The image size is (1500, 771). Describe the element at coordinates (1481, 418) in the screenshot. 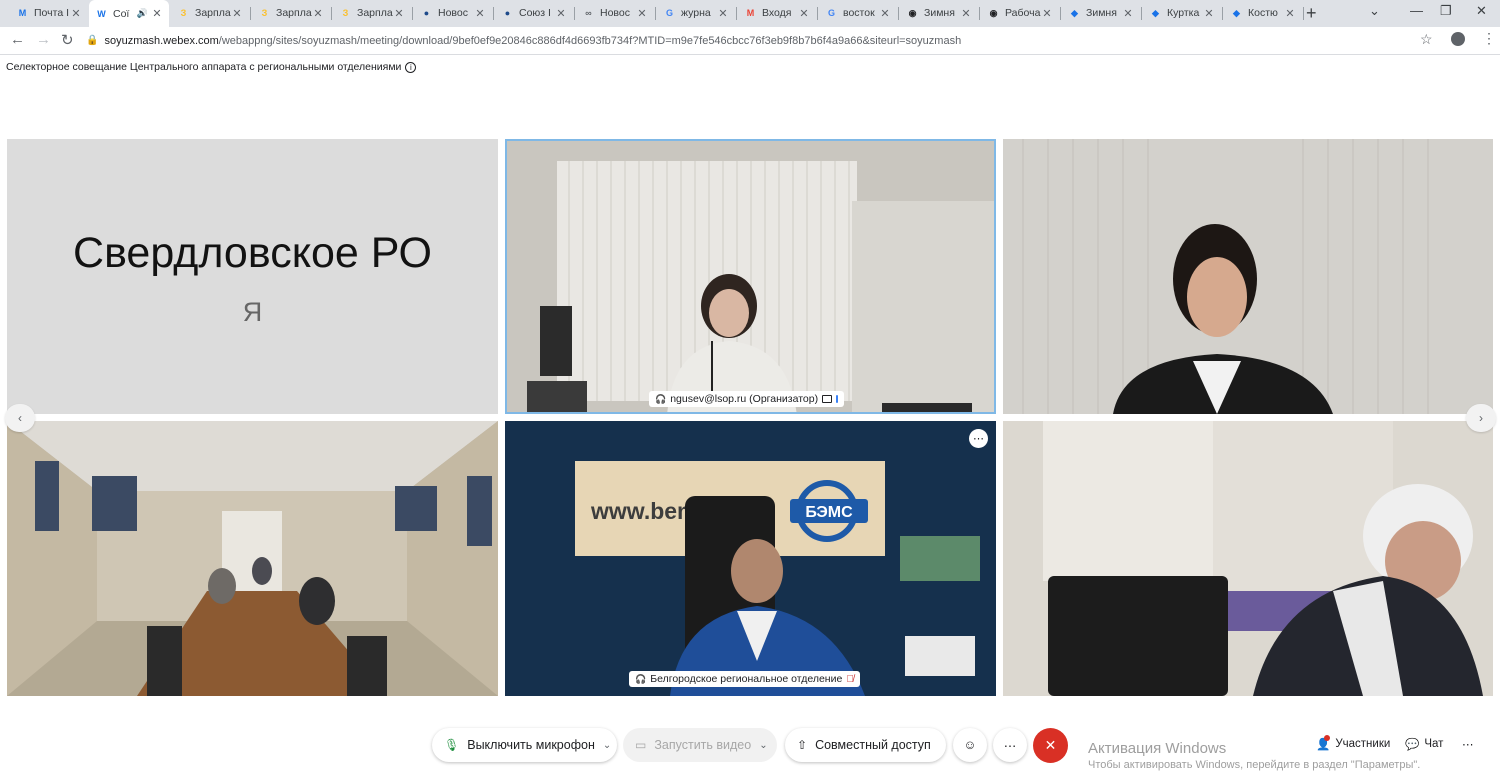

I see `next-page-arrow-icon: ›` at that location.